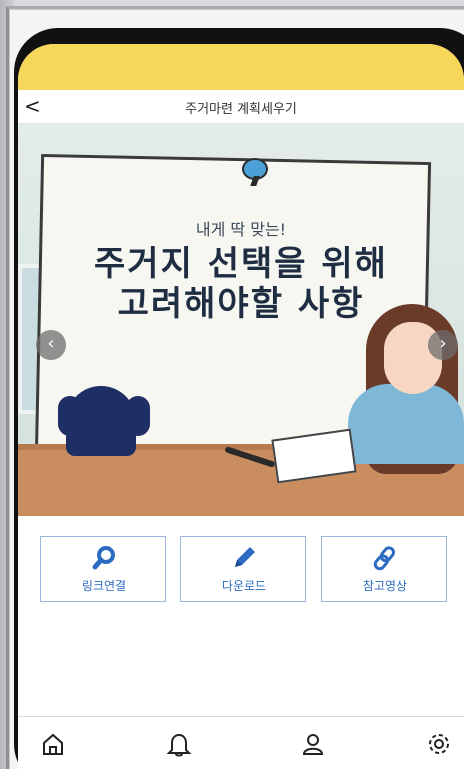 The image size is (464, 769). I want to click on download-button: 다운로드, so click(243, 569).